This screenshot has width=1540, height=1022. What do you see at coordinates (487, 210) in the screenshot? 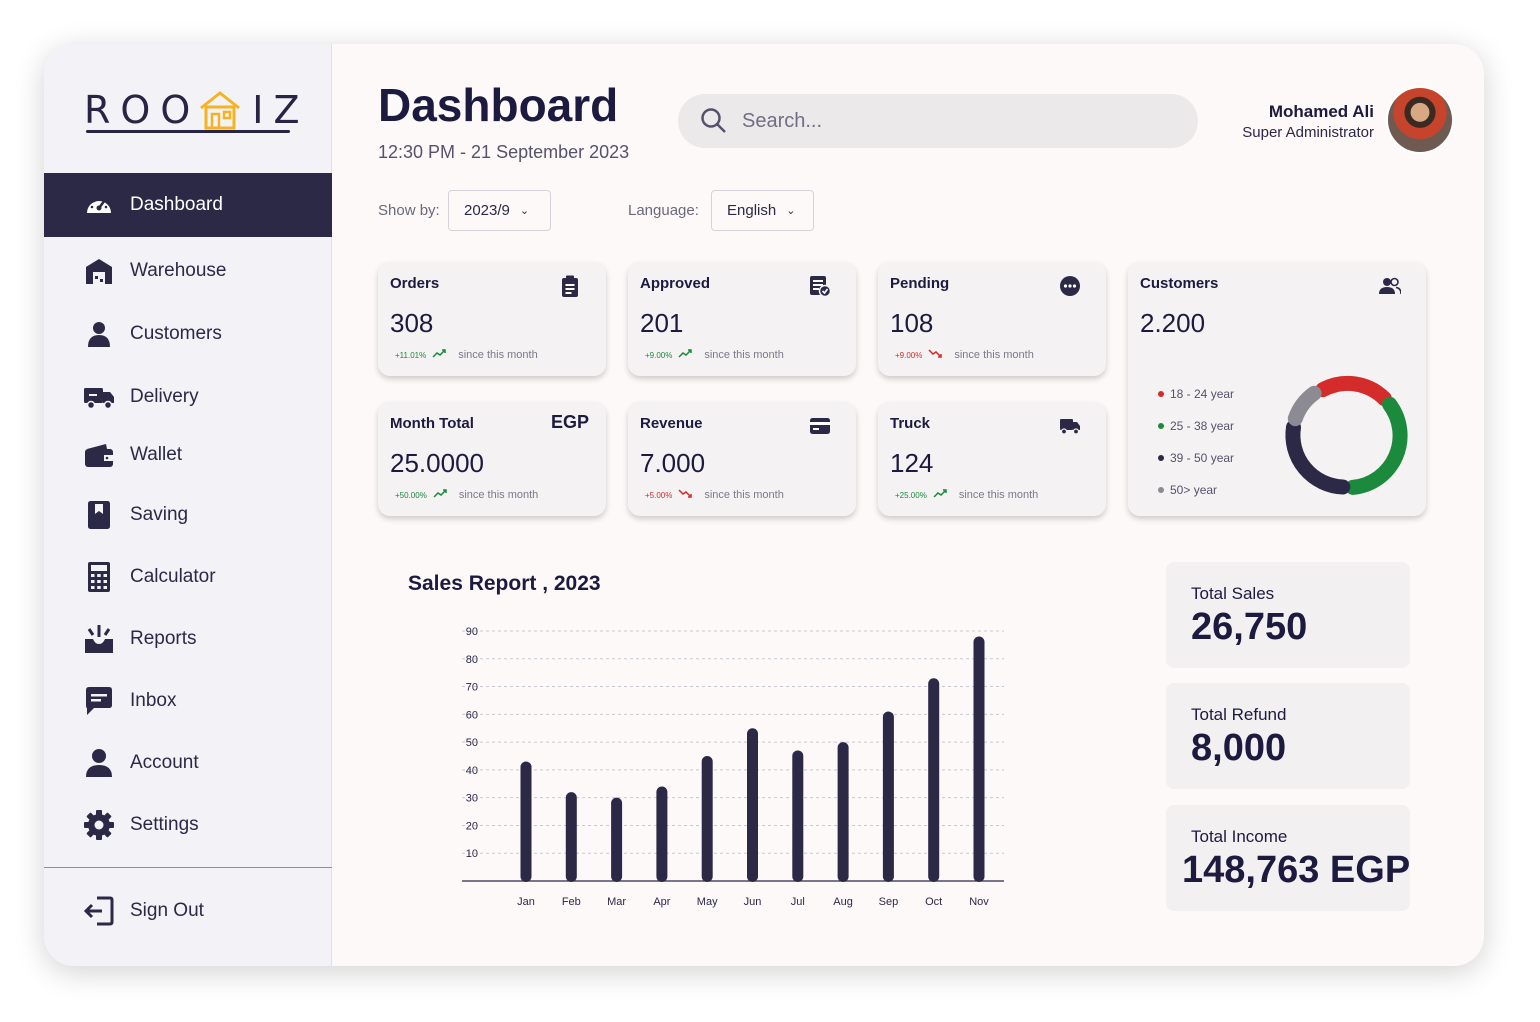
I see `show-by-value: 2023/9` at bounding box center [487, 210].